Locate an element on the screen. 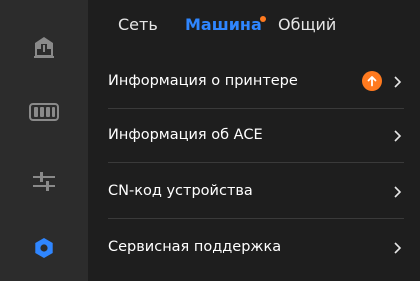  sliders-icon is located at coordinates (44, 181).